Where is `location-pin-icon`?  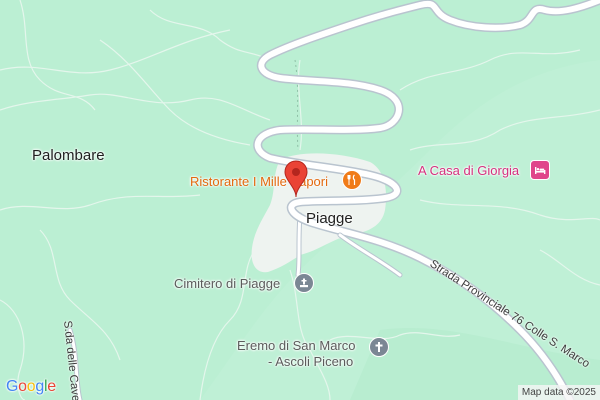 location-pin-icon is located at coordinates (296, 181).